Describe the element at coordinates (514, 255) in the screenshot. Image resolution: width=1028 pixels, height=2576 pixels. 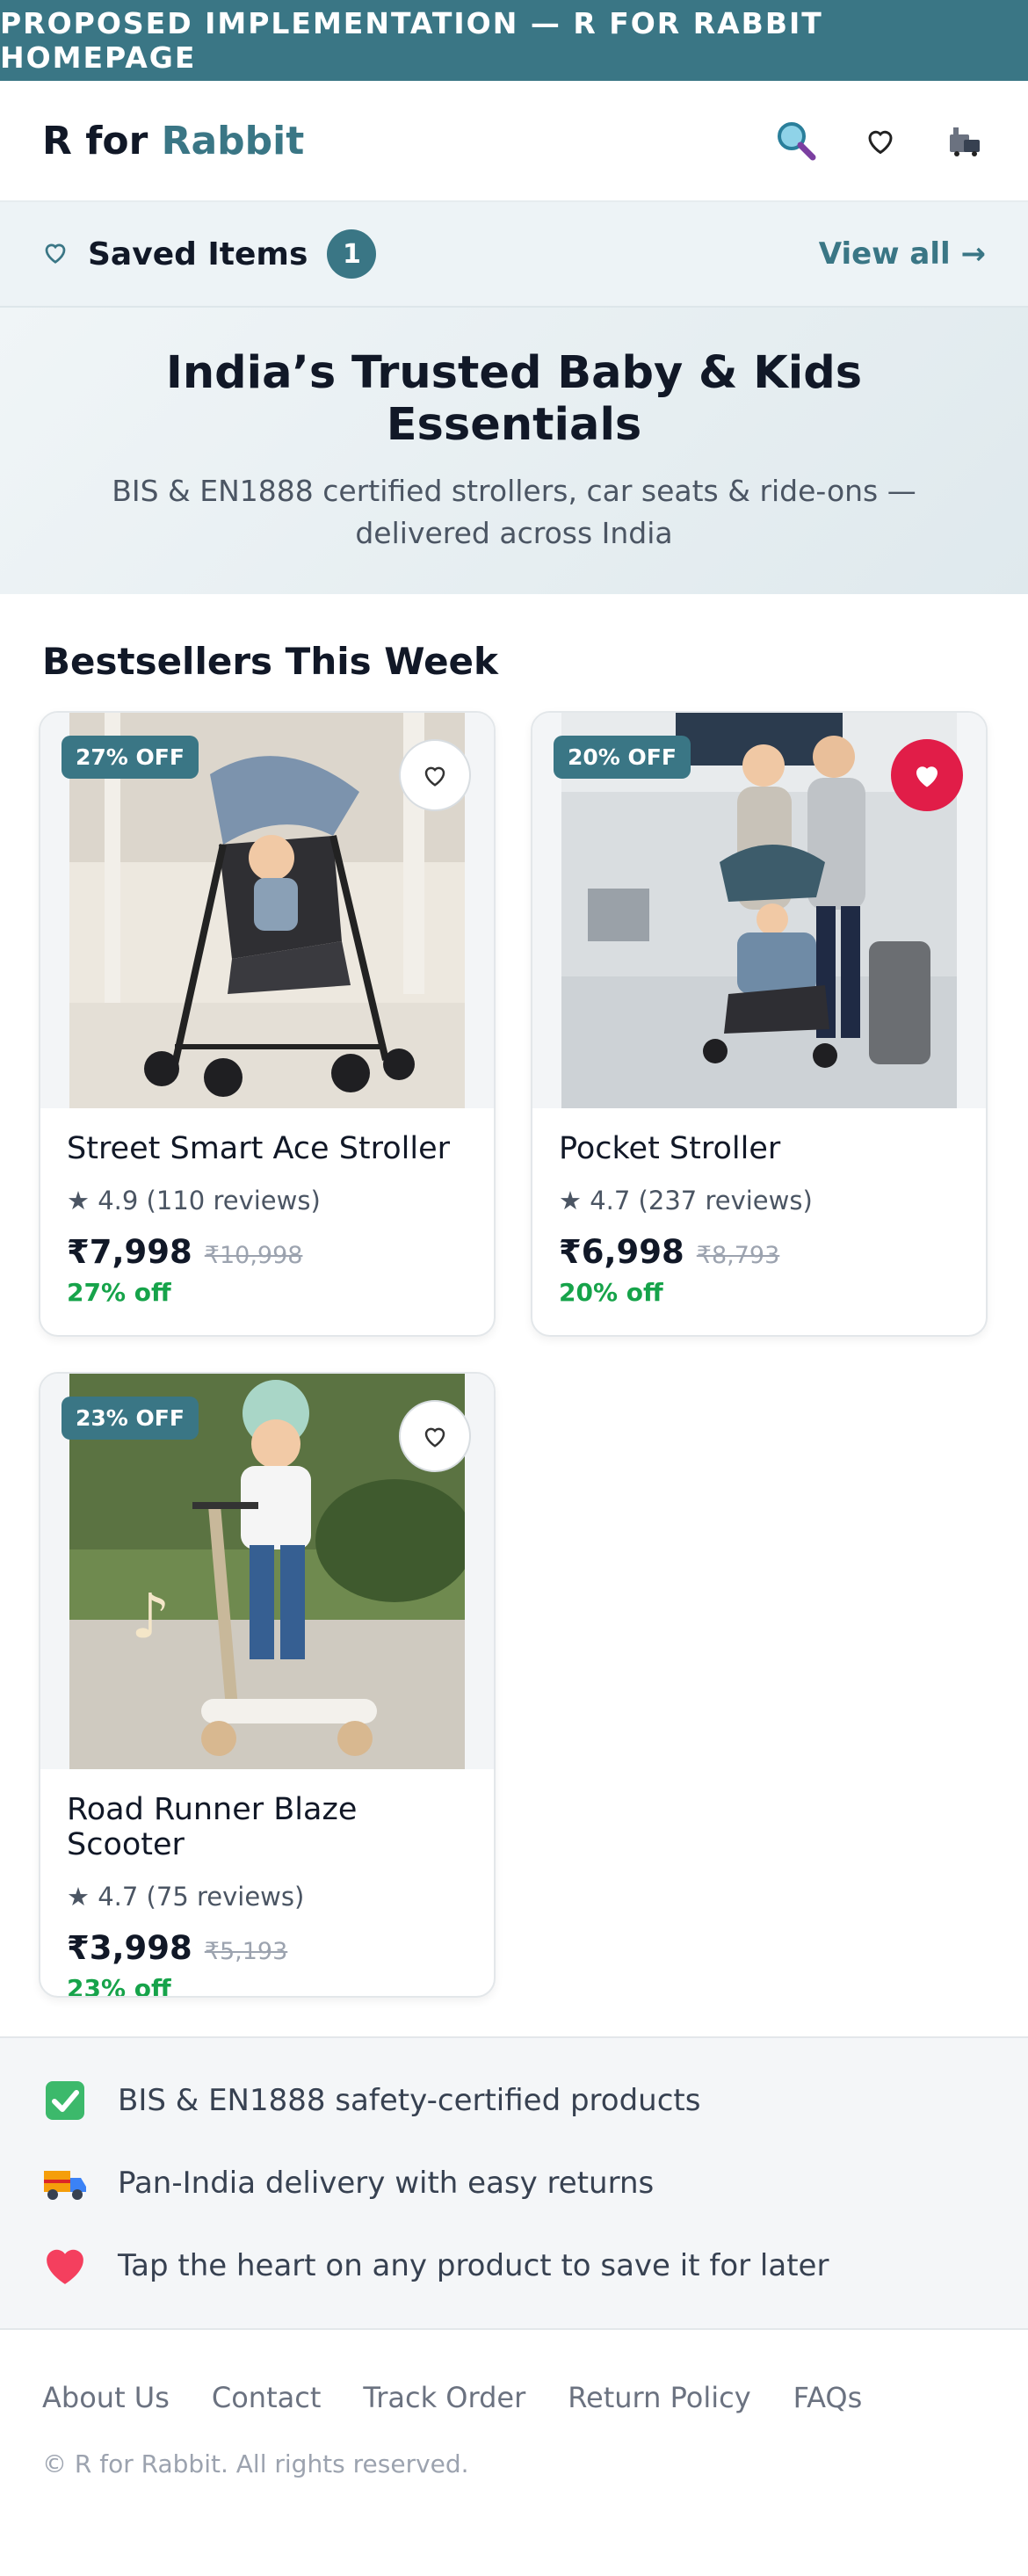
I see `saved-items-bar: Saved Items 1 View all →` at that location.